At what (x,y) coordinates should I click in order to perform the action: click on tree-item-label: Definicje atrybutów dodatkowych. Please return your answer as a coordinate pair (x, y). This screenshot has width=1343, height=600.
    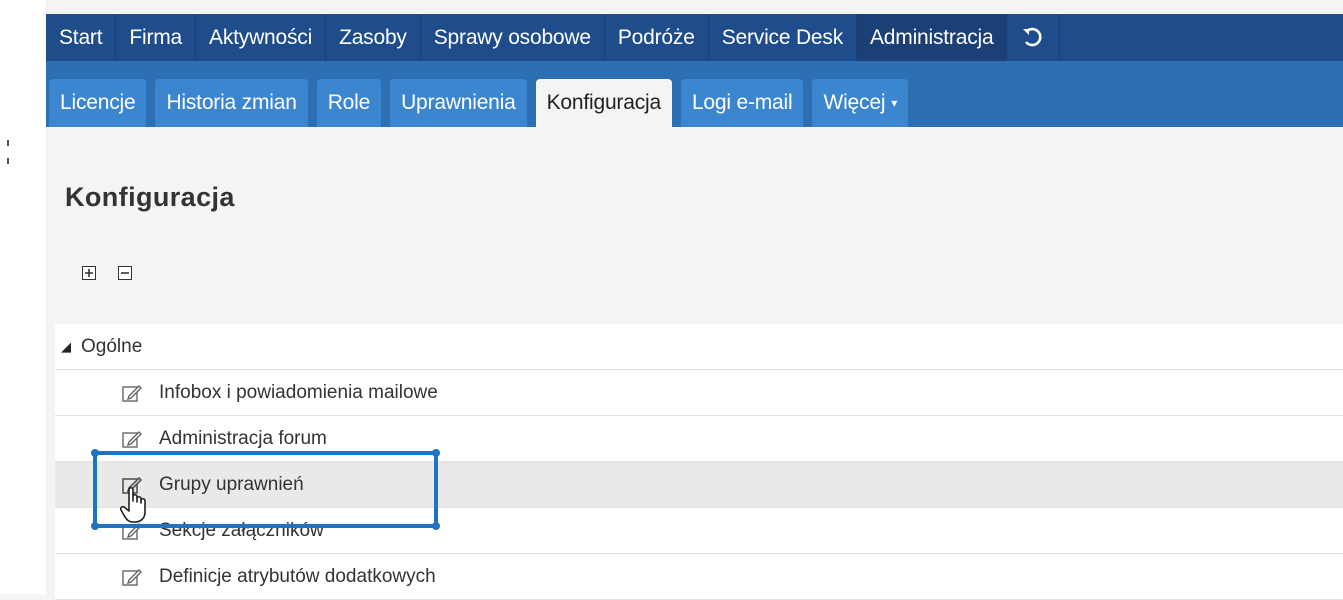
    Looking at the image, I should click on (297, 576).